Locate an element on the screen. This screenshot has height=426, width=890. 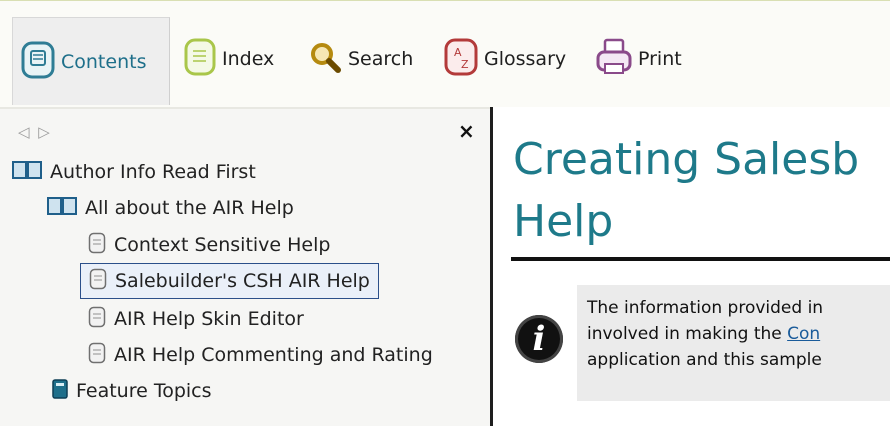
page-title-line1: Creating Salesb is located at coordinates (686, 159).